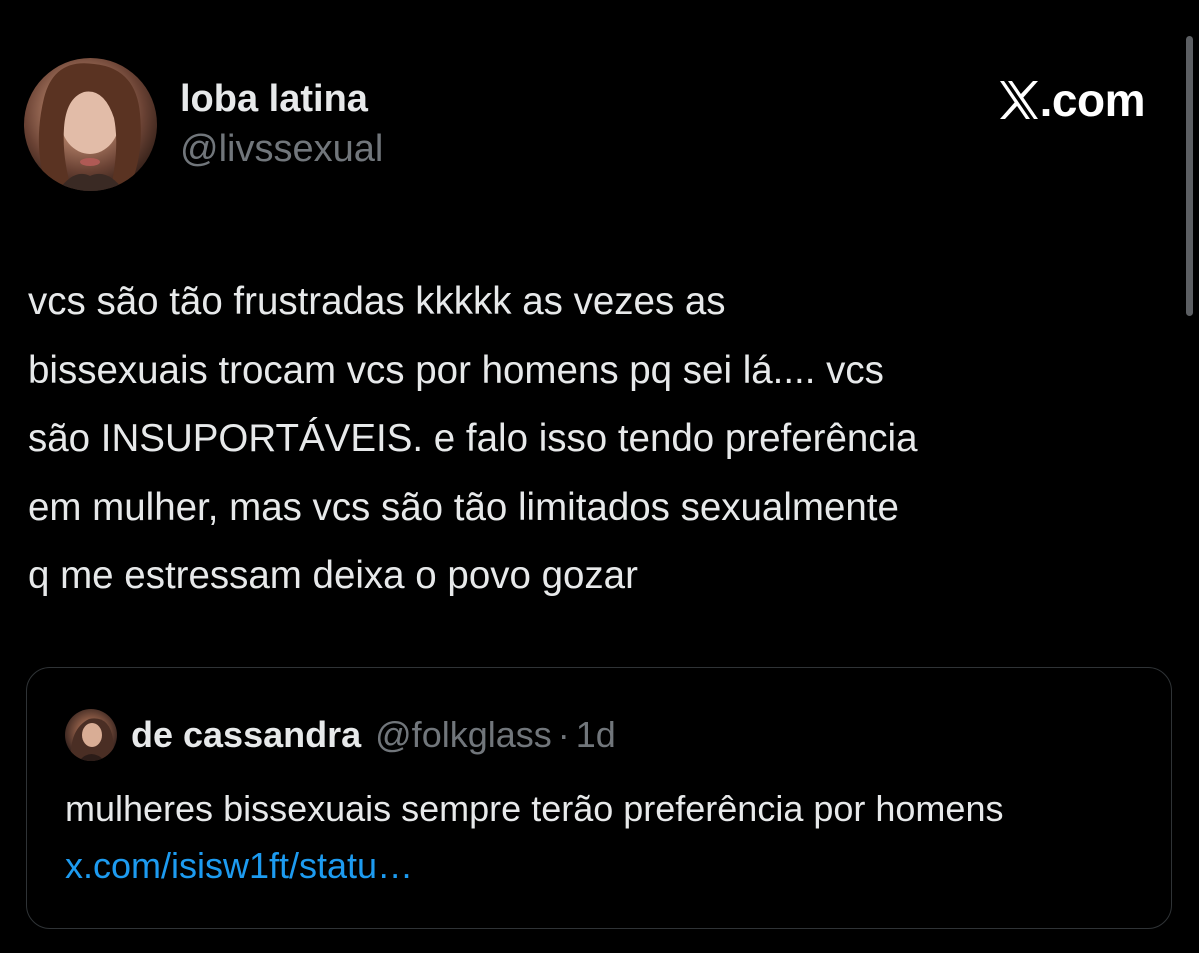  What do you see at coordinates (92, 739) in the screenshot?
I see `quoted-profile-photo` at bounding box center [92, 739].